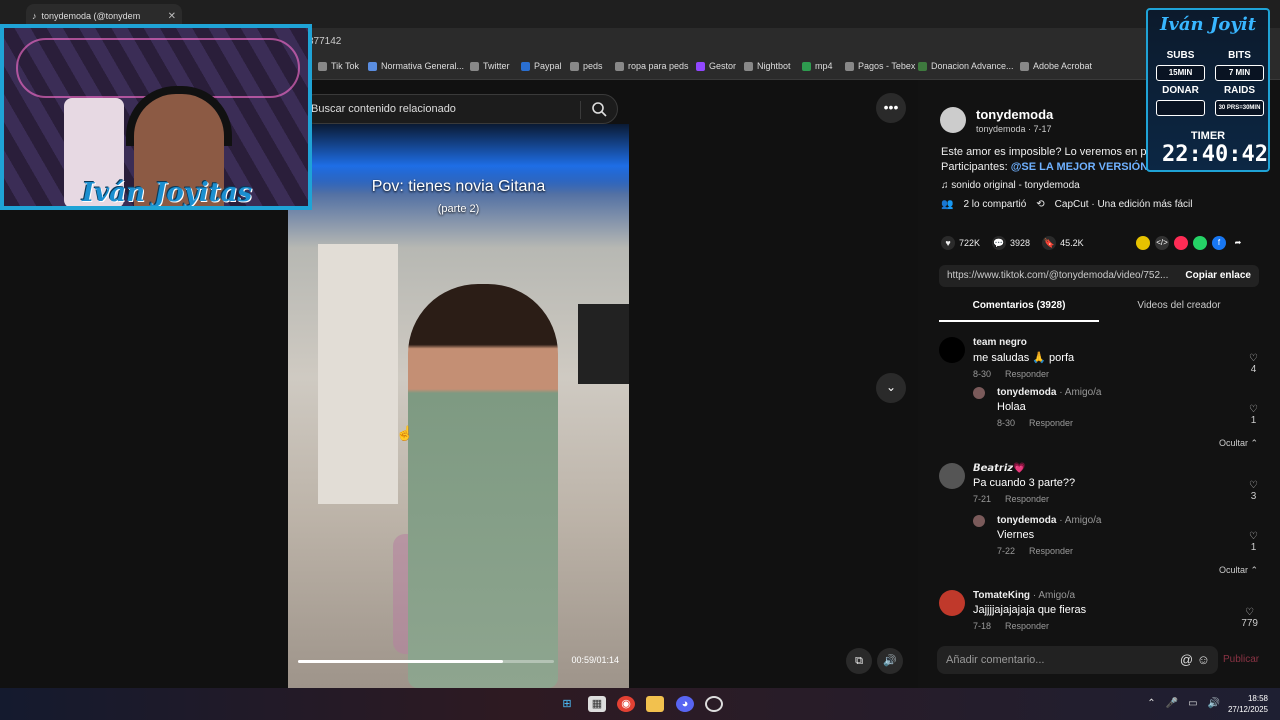 This screenshot has height=720, width=1280. What do you see at coordinates (946, 185) in the screenshot?
I see `music-note-icon: ♫` at bounding box center [946, 185].